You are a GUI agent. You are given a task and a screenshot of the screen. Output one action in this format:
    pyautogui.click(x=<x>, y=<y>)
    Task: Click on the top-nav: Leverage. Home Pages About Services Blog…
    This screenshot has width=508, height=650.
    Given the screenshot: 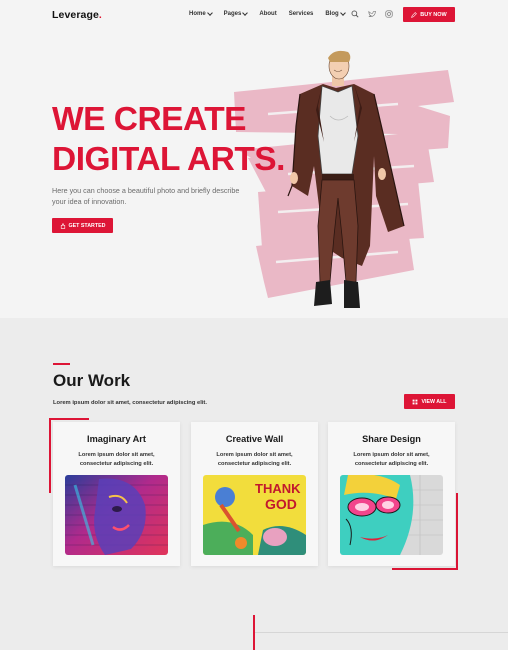 What is the action you would take?
    pyautogui.click(x=254, y=15)
    